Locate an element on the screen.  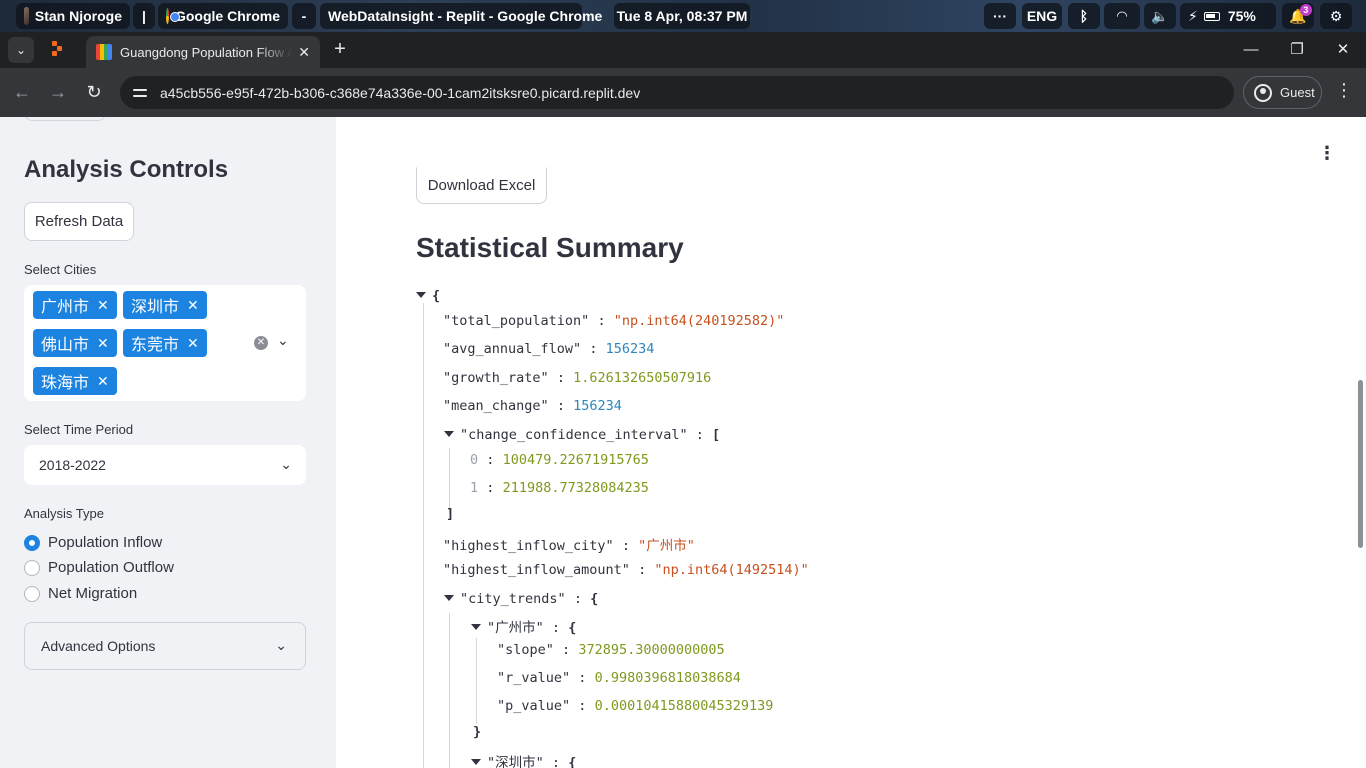
bluetooth: ᛒ is located at coordinates (1084, 16).